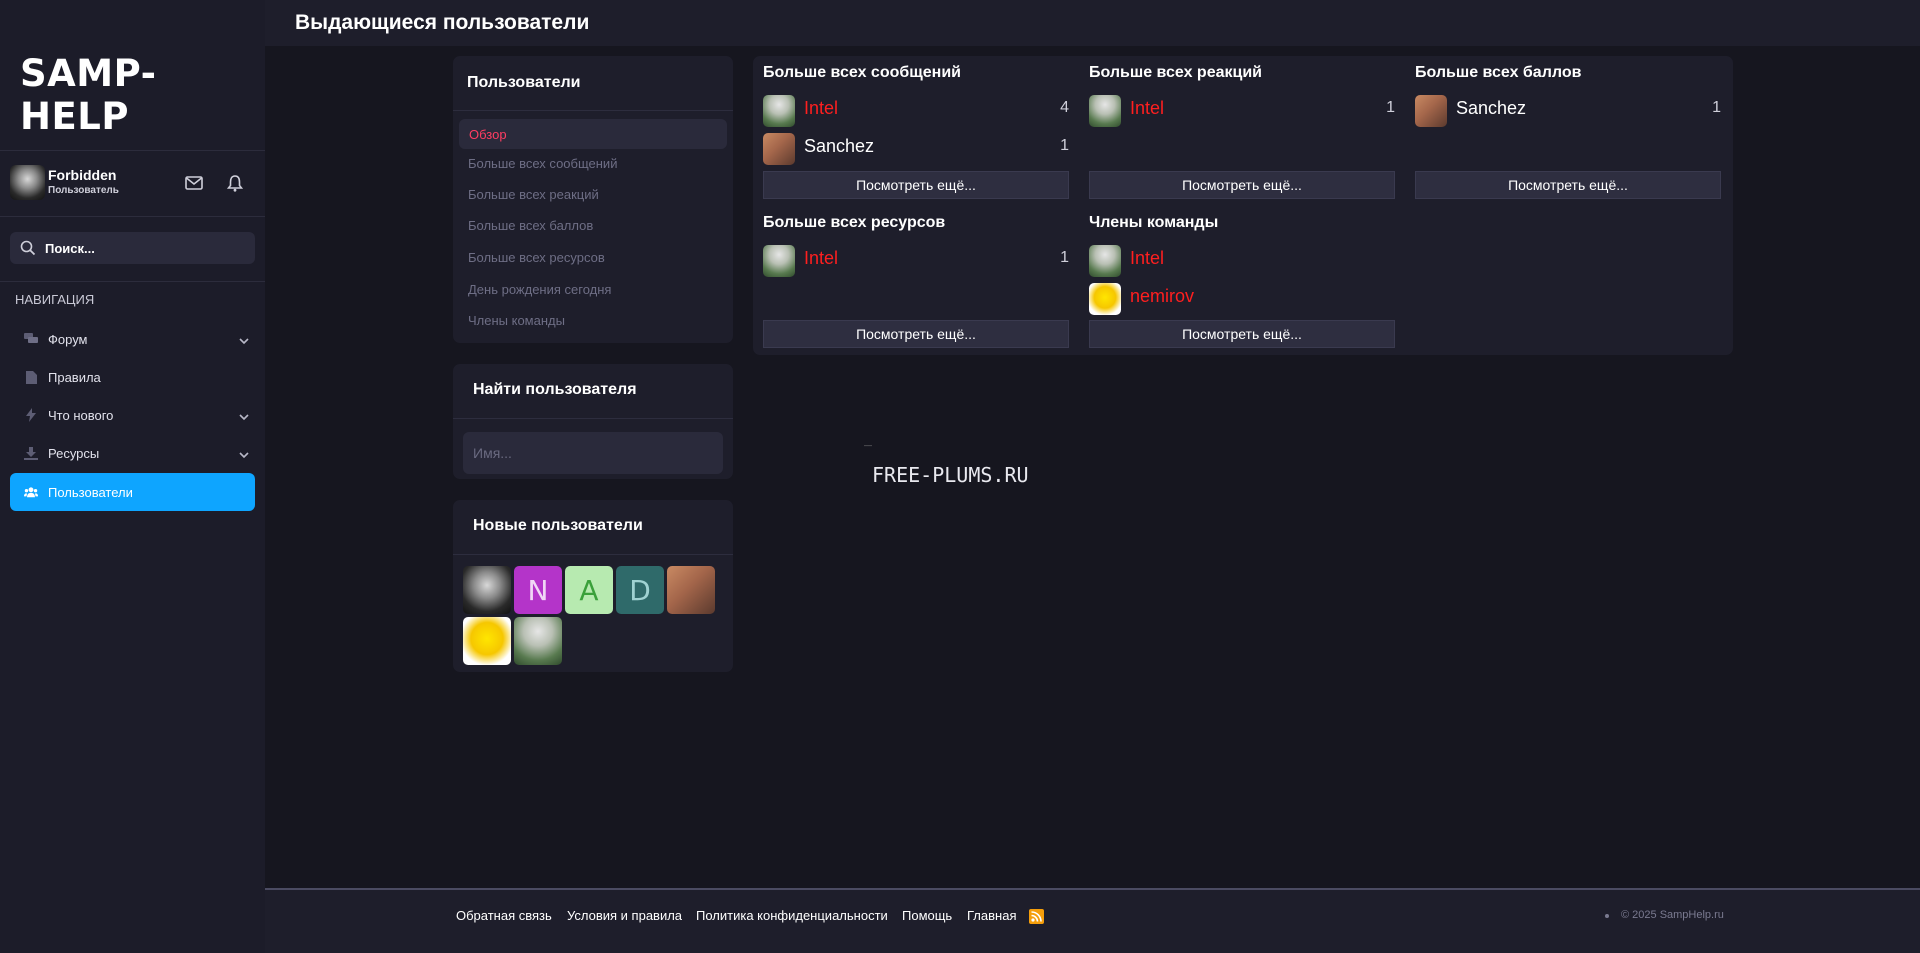  I want to click on section-title: Больше всех реакций, so click(1176, 72).